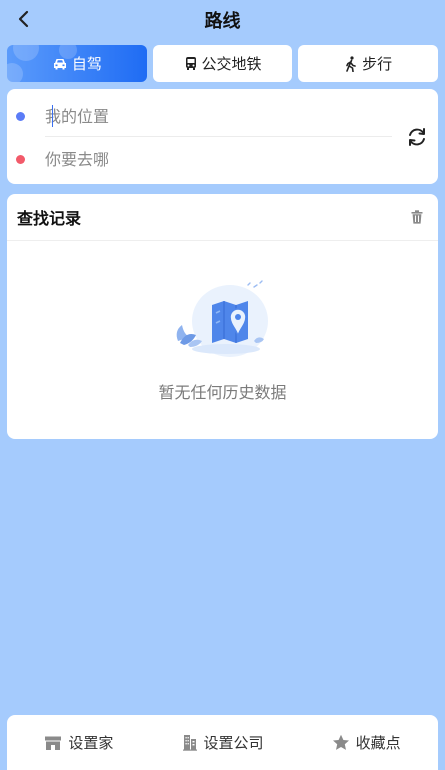  I want to click on walk-icon, so click(351, 63).